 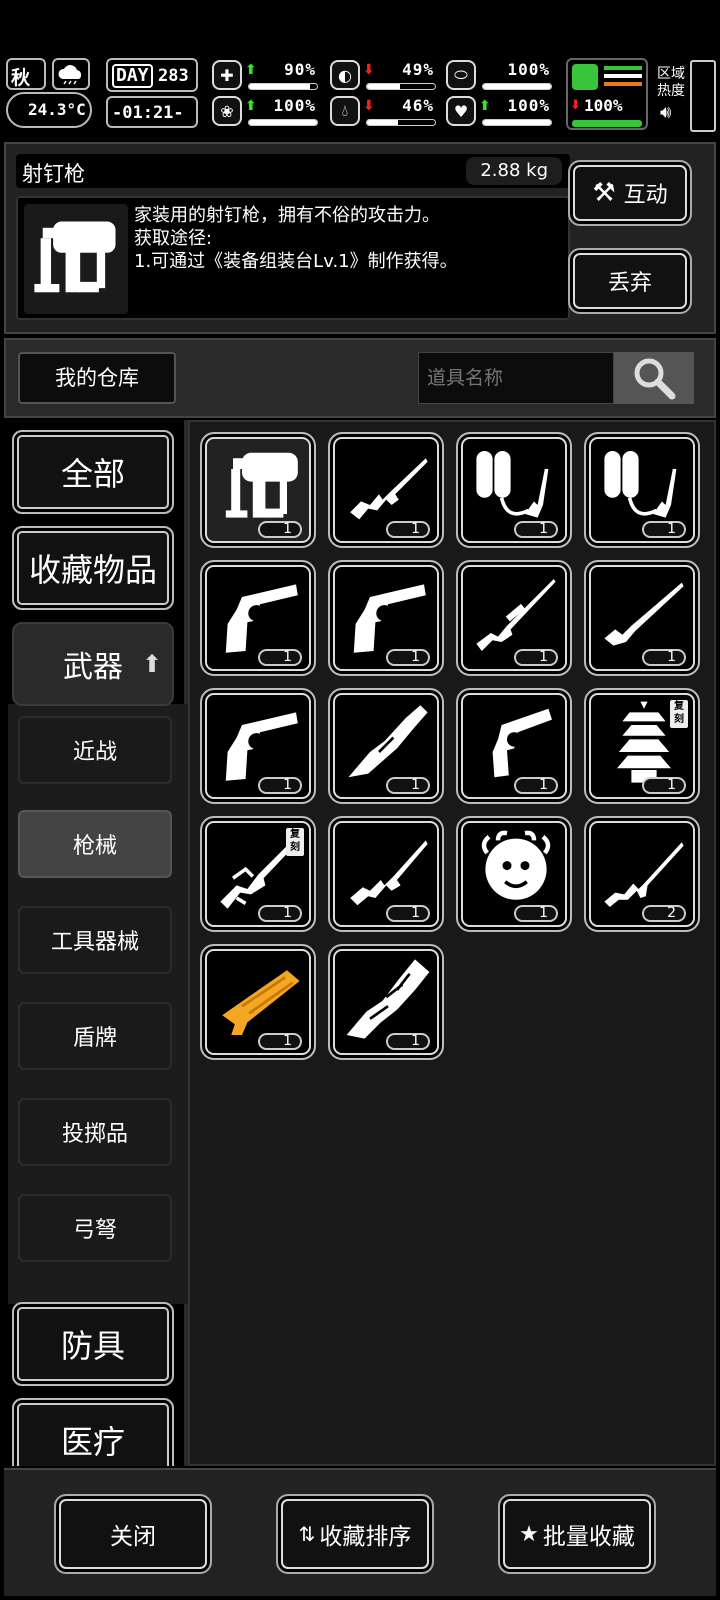 I want to click on subcategory-label: 盾牌, so click(x=94, y=1038).